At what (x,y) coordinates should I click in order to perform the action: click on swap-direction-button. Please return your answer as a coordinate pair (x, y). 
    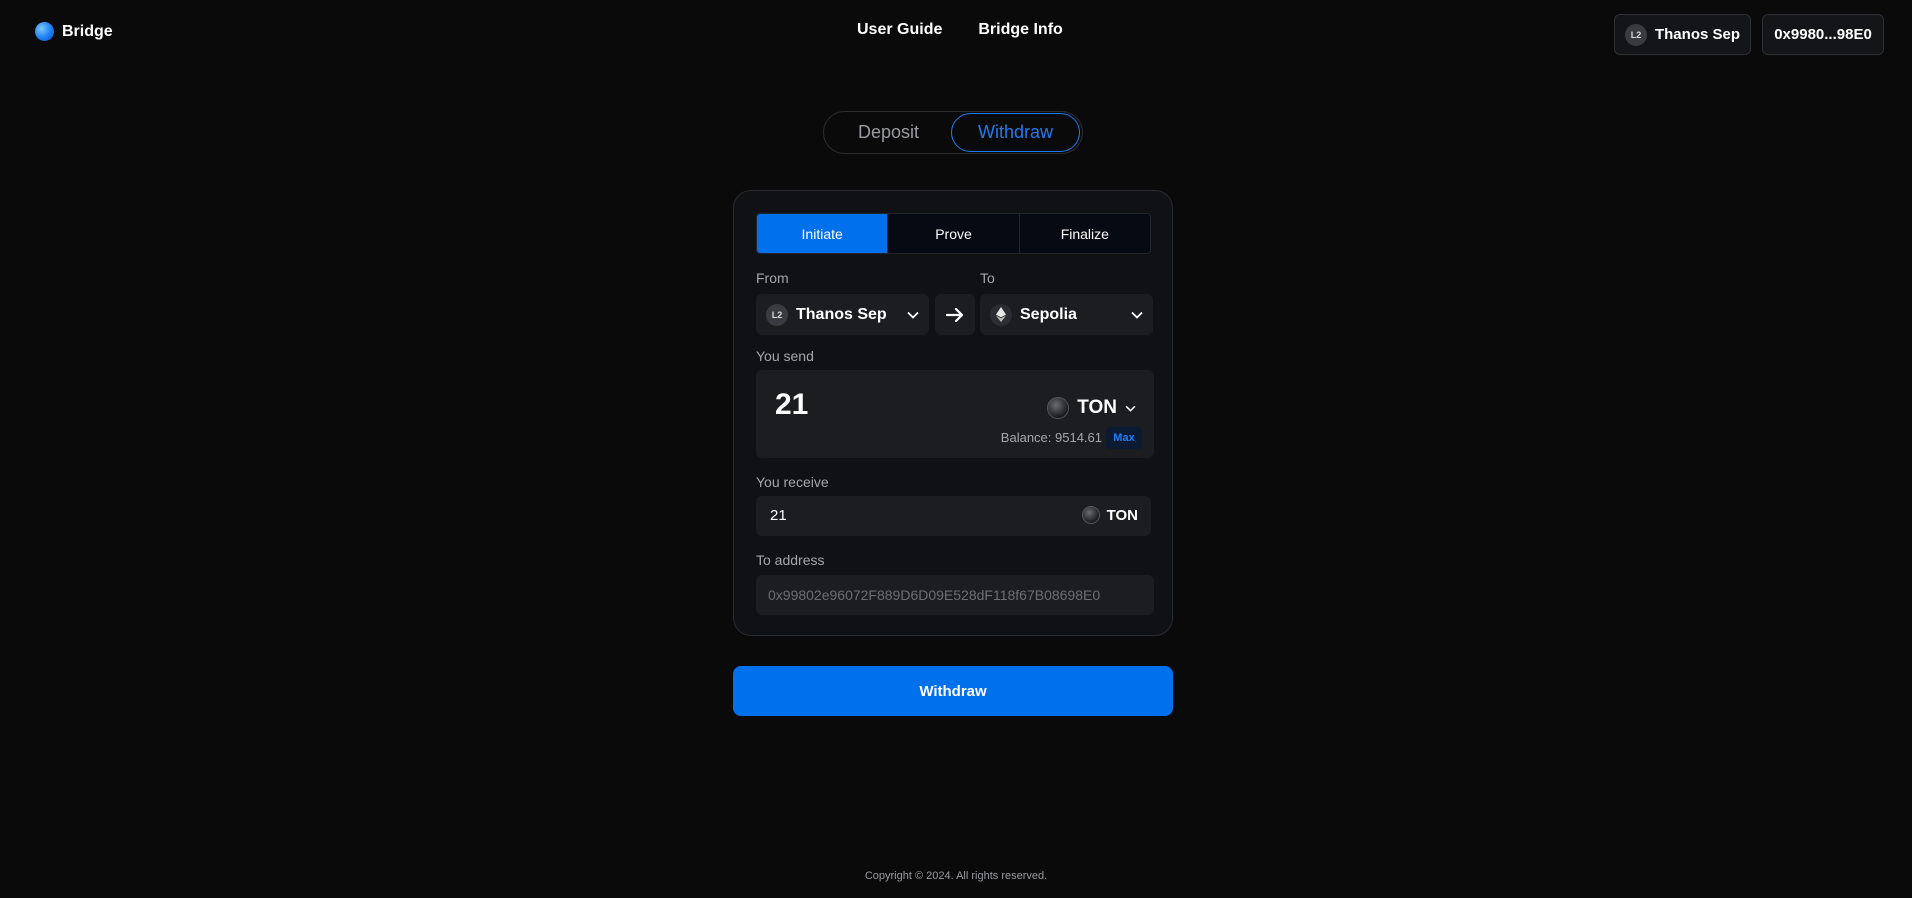
    Looking at the image, I should click on (955, 314).